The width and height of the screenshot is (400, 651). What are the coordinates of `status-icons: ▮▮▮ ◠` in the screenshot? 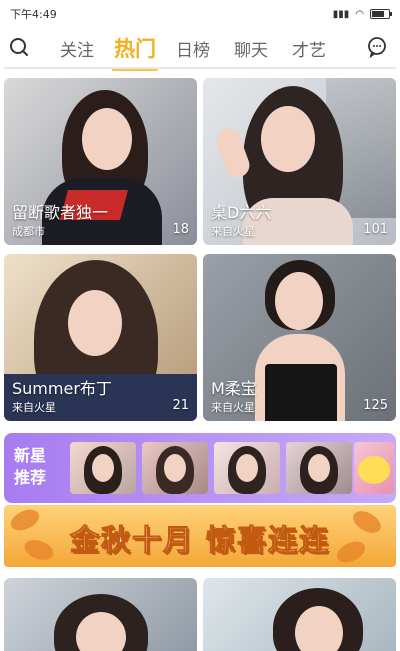 It's located at (362, 14).